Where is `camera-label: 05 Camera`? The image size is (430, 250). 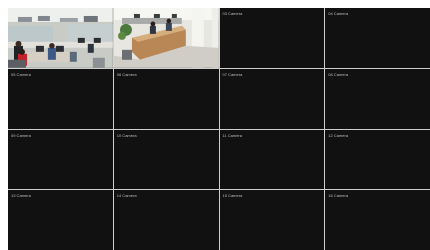 camera-label: 05 Camera is located at coordinates (21, 74).